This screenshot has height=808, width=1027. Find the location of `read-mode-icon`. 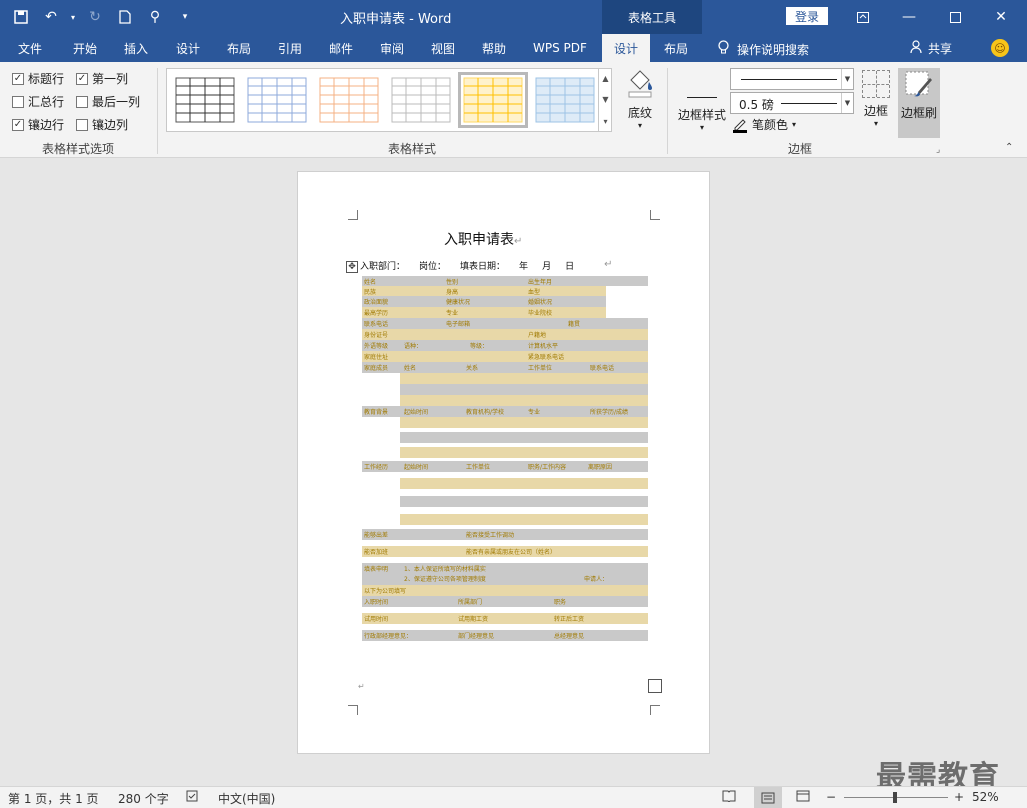

read-mode-icon is located at coordinates (729, 797).